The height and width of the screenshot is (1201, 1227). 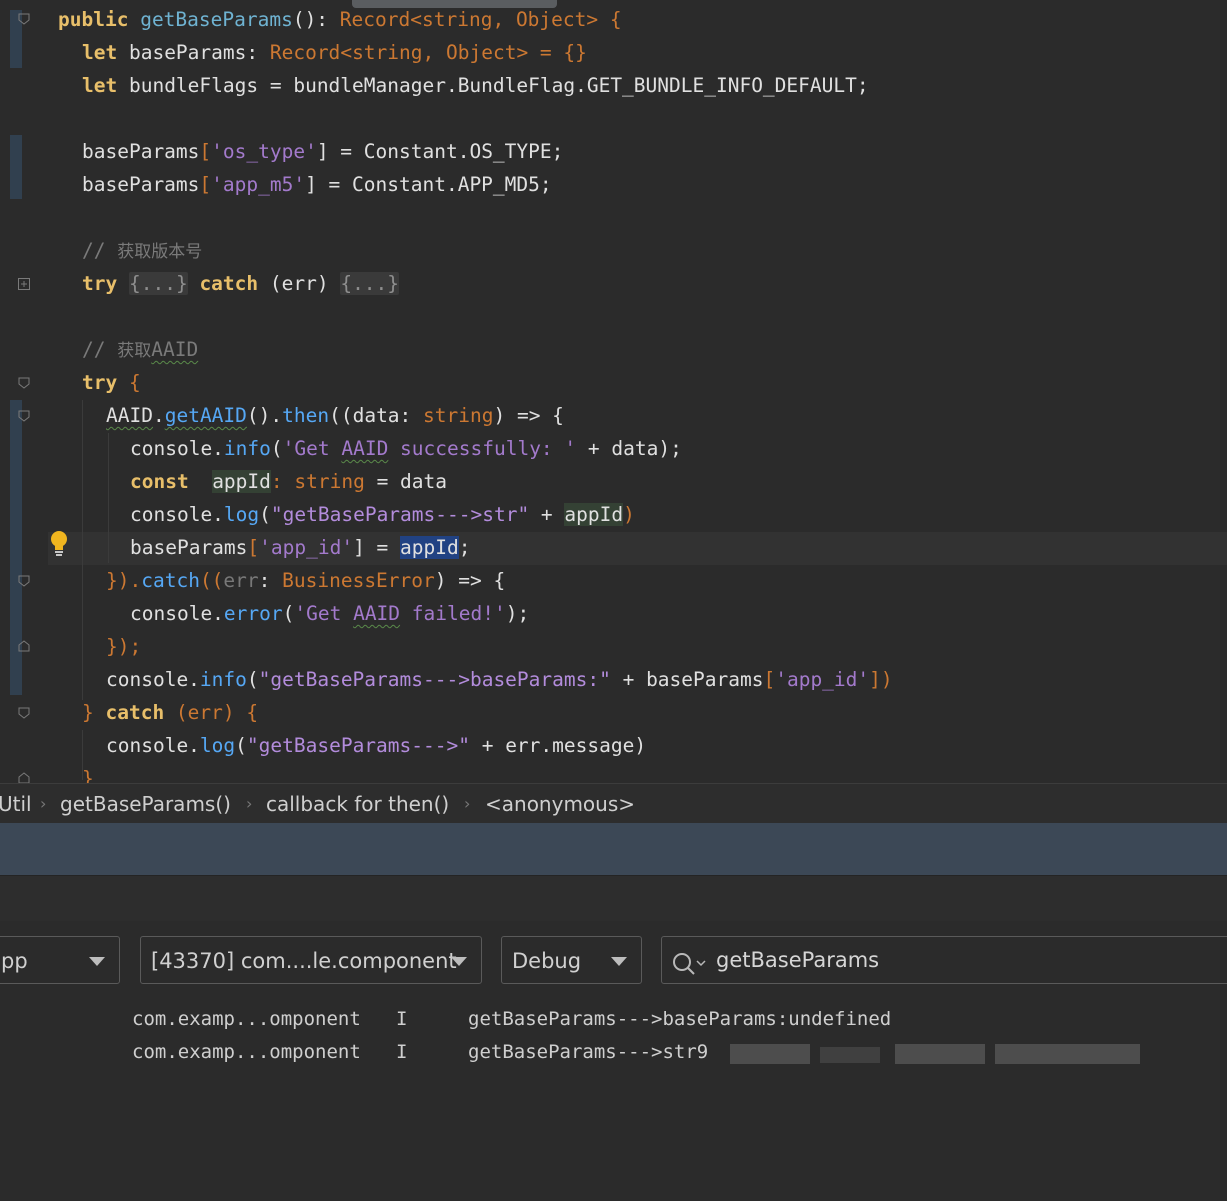 What do you see at coordinates (24, 284) in the screenshot?
I see `expand-marker-icon` at bounding box center [24, 284].